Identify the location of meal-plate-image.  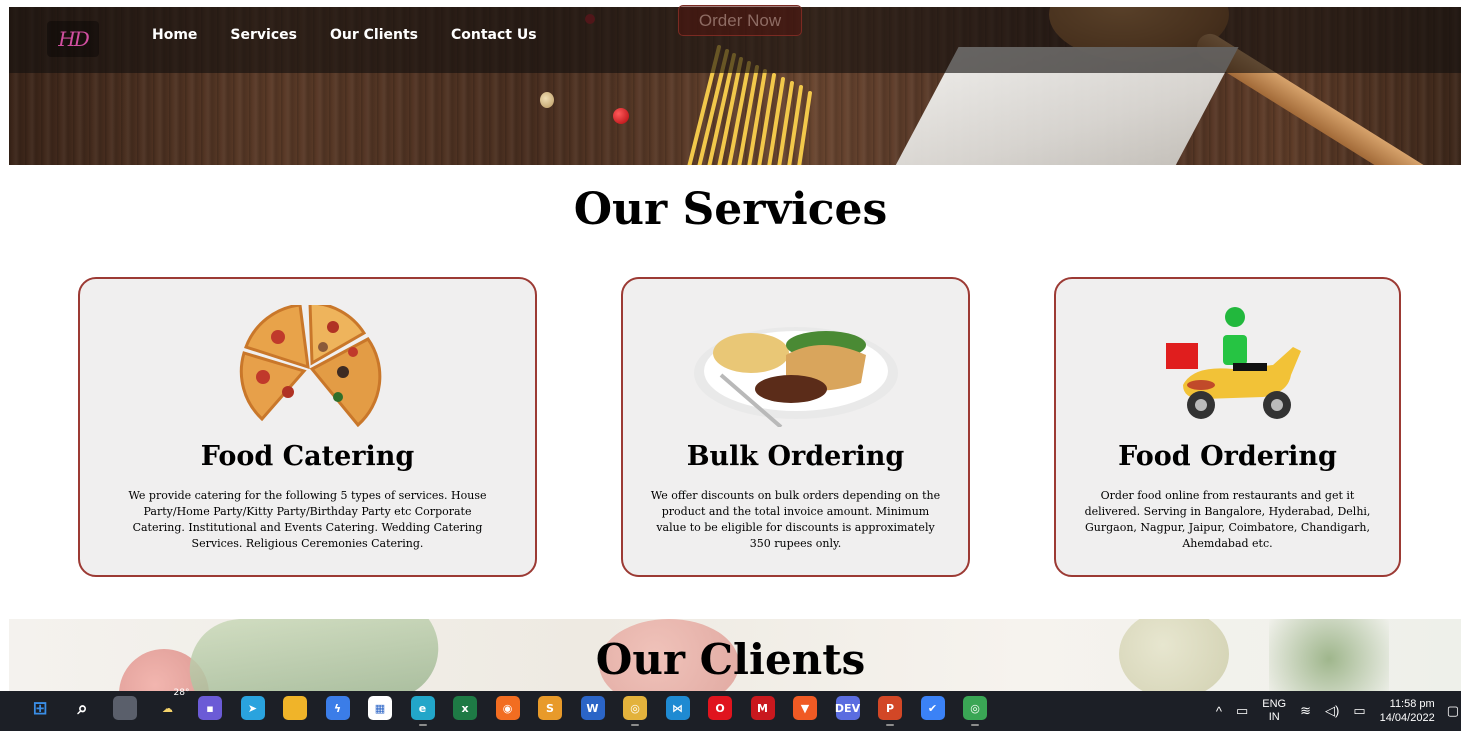
(795, 377).